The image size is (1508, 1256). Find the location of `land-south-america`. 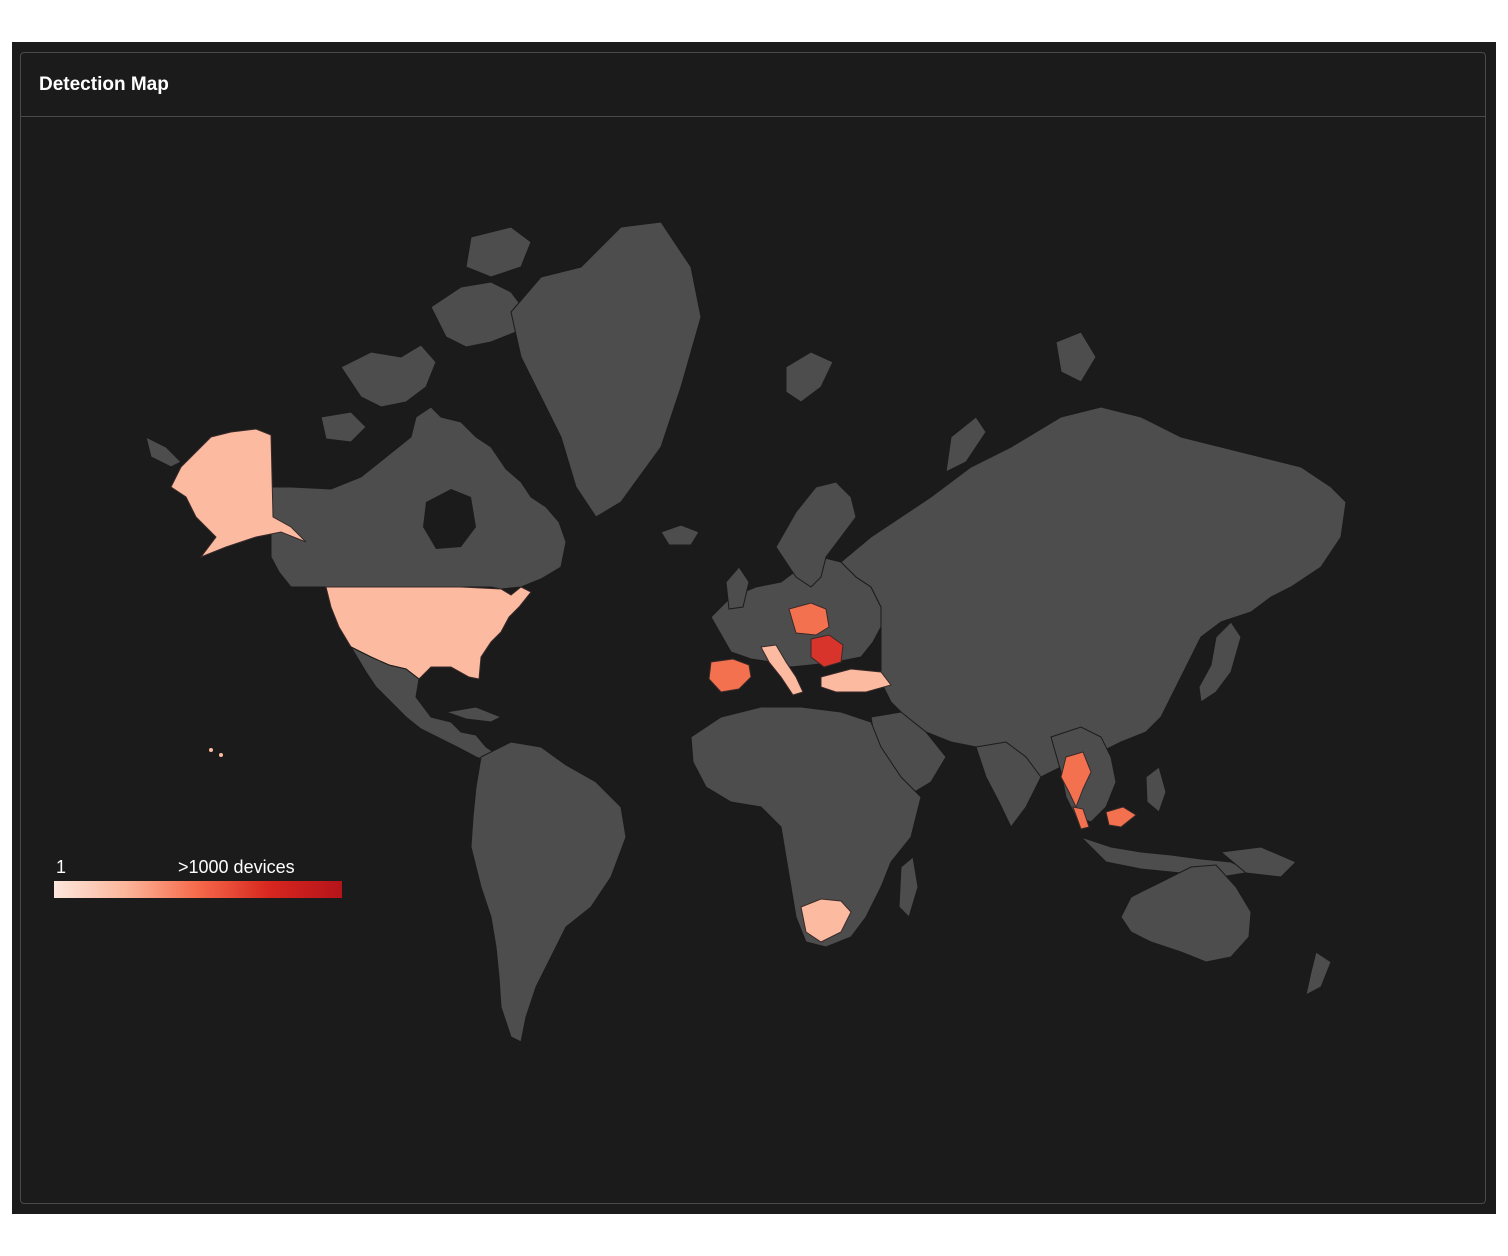

land-south-america is located at coordinates (548, 892).